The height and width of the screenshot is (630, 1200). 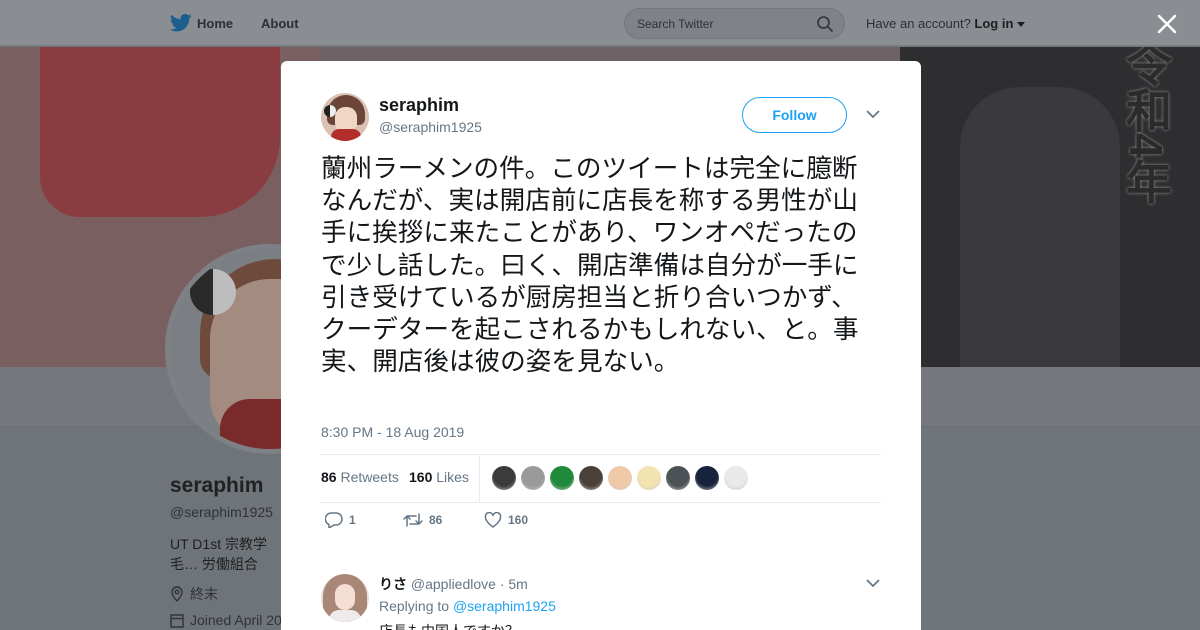 I want to click on nav-home-link: Home, so click(x=215, y=23).